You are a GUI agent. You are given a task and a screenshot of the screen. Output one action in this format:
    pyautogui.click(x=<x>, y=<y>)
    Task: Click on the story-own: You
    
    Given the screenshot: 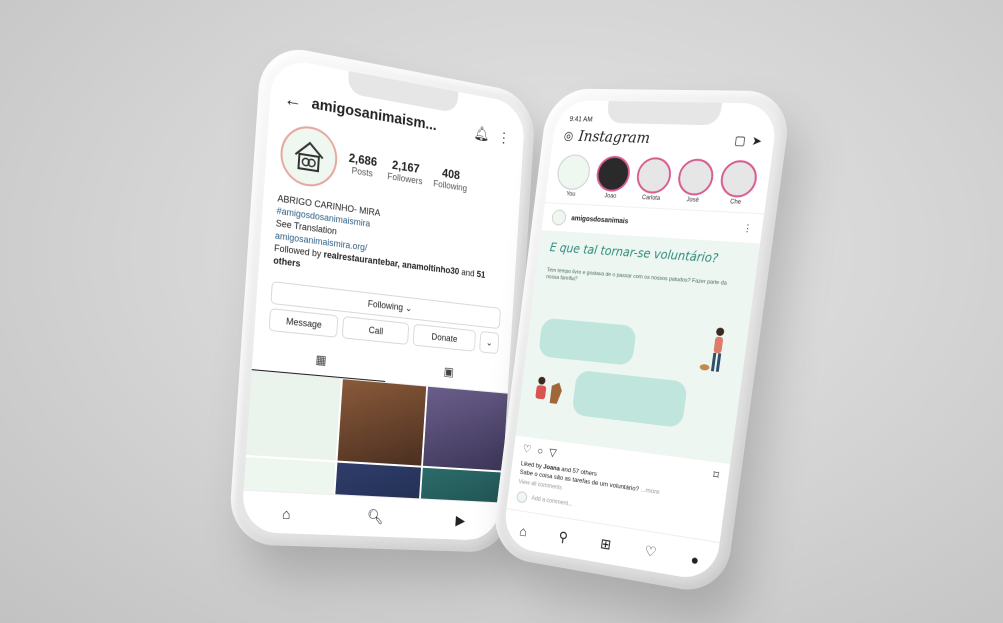 What is the action you would take?
    pyautogui.click(x=573, y=176)
    